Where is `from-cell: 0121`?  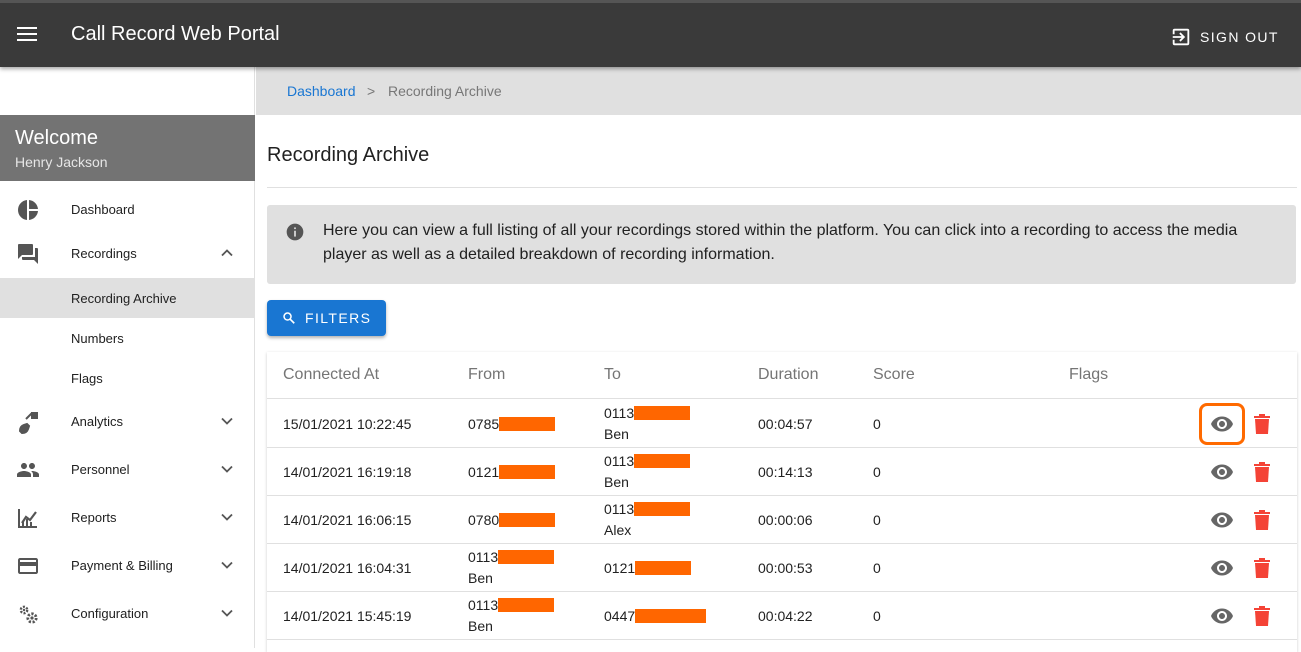 from-cell: 0121 is located at coordinates (512, 472).